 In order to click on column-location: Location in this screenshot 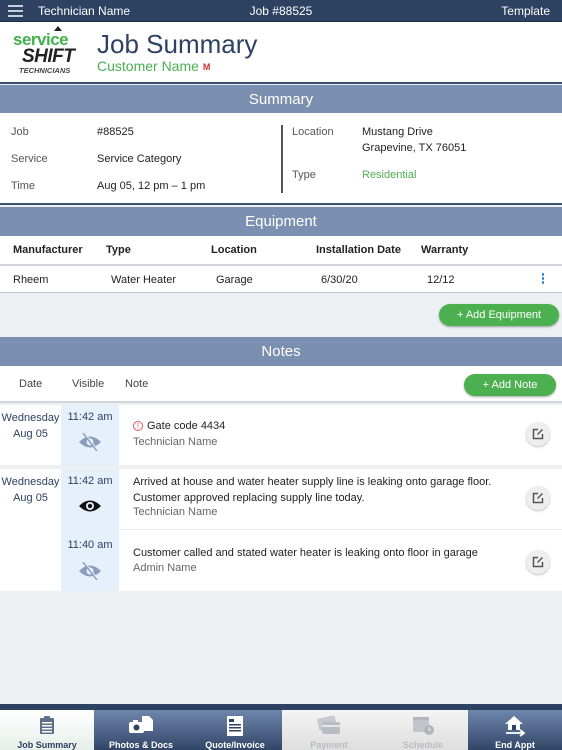, I will do `click(234, 250)`.